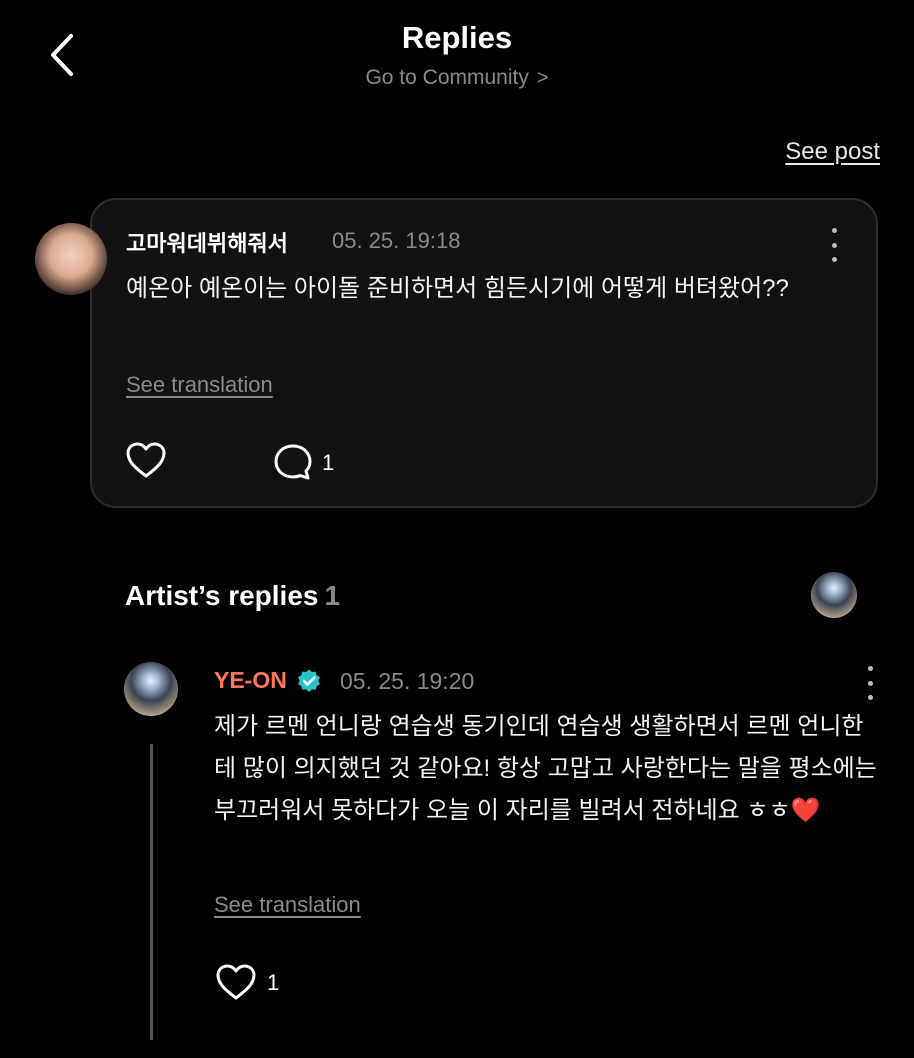  What do you see at coordinates (542, 78) in the screenshot?
I see `chevron-right-icon: >` at bounding box center [542, 78].